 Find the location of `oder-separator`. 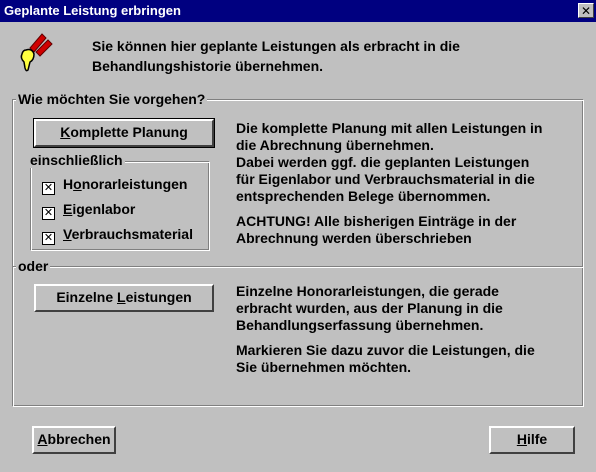

oder-separator is located at coordinates (298, 267).